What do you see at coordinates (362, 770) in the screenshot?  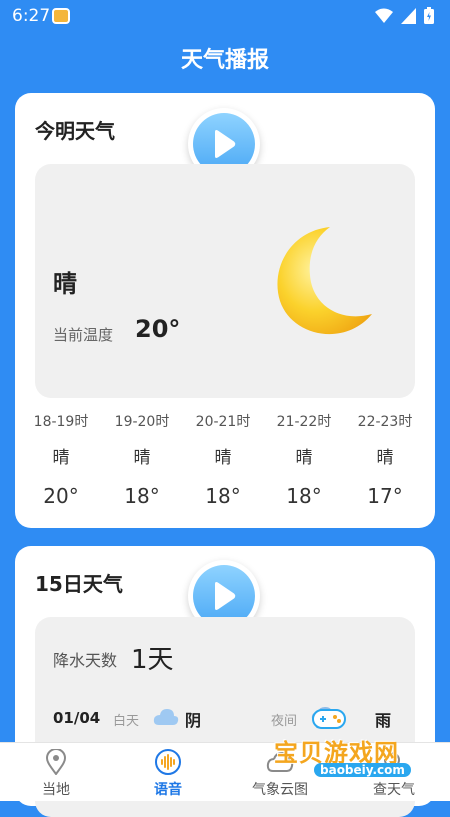 I see `watermark-url: baobeiy.com` at bounding box center [362, 770].